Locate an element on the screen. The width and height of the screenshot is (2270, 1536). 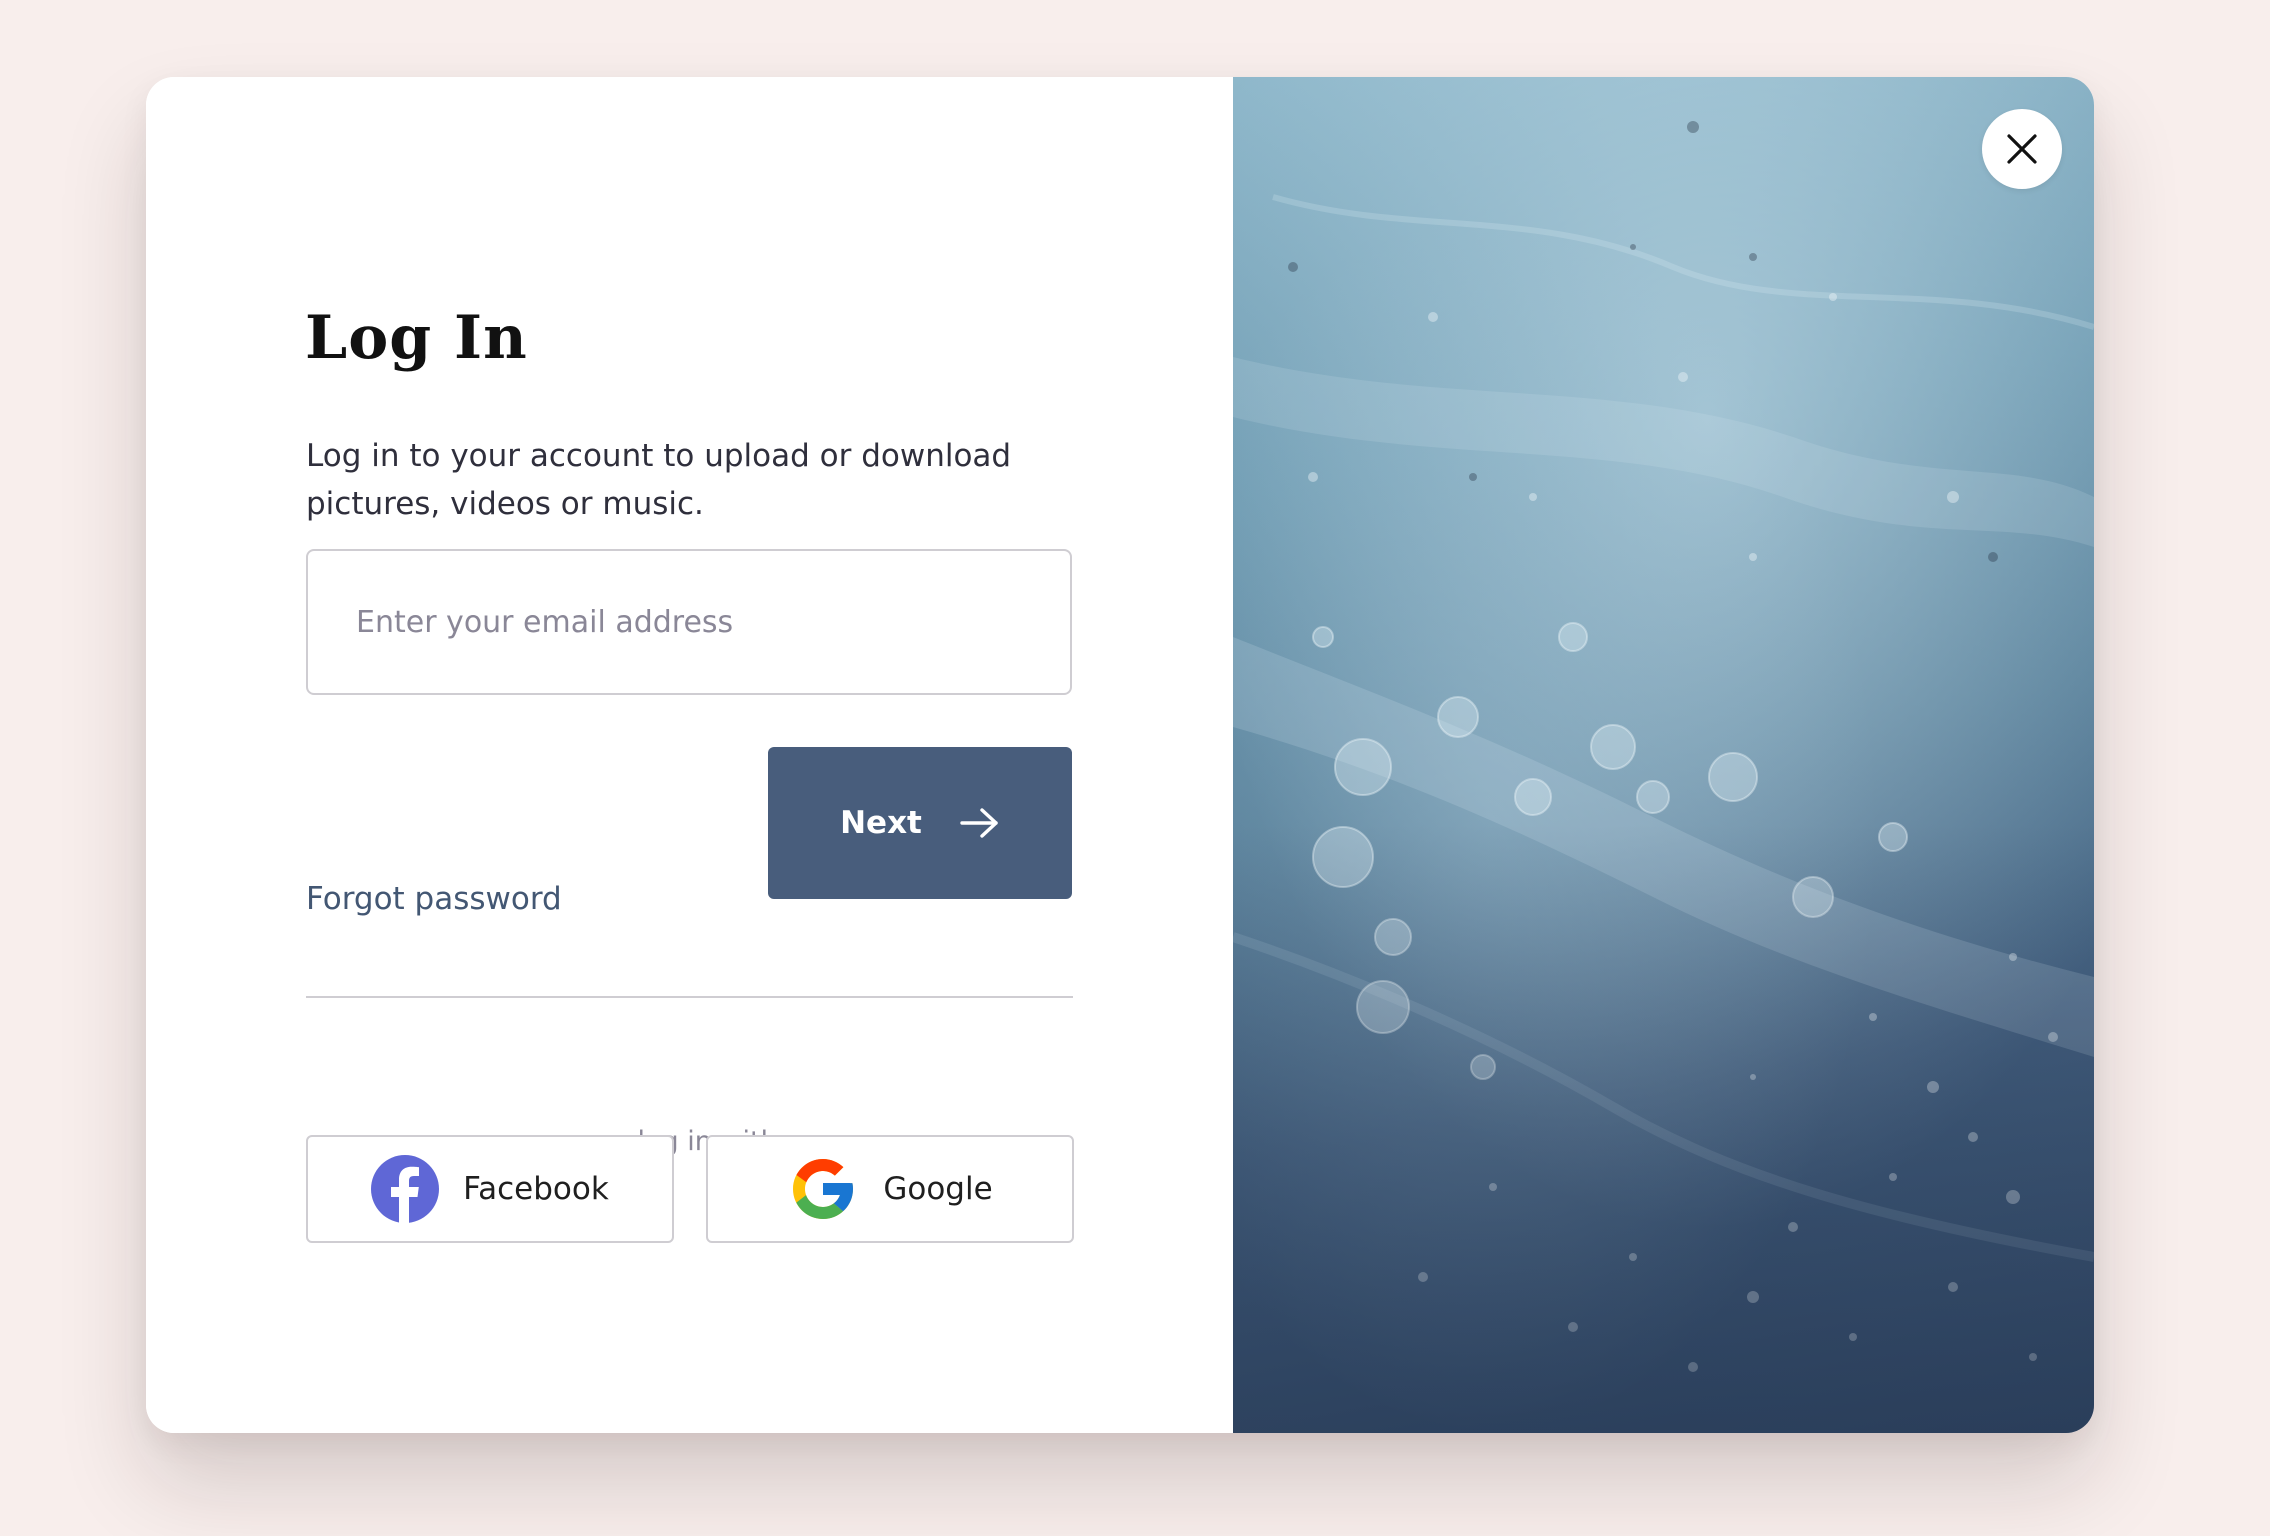
facebook-icon is located at coordinates (405, 1189).